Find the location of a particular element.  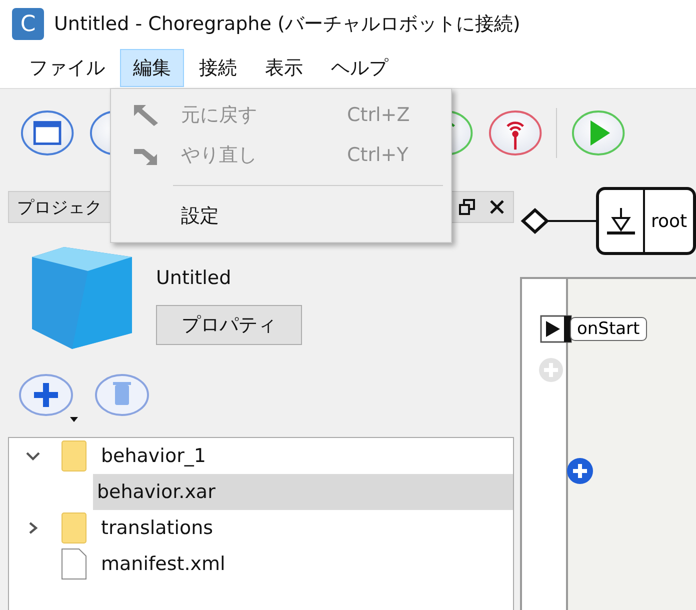

diamond-connector-icon is located at coordinates (558, 221).